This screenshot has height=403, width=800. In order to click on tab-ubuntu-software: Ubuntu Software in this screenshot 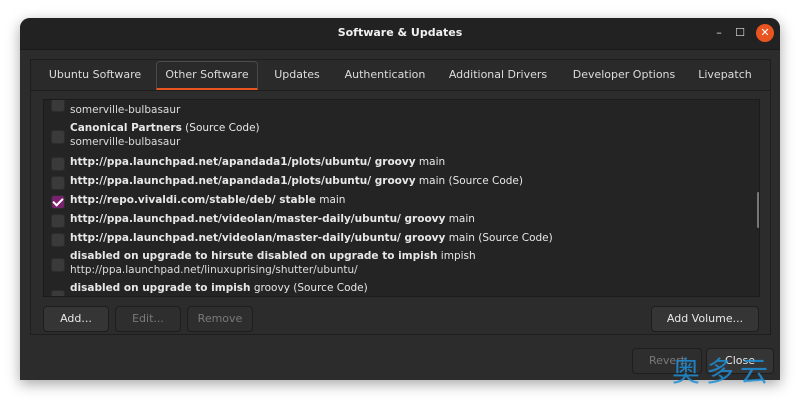, I will do `click(95, 74)`.